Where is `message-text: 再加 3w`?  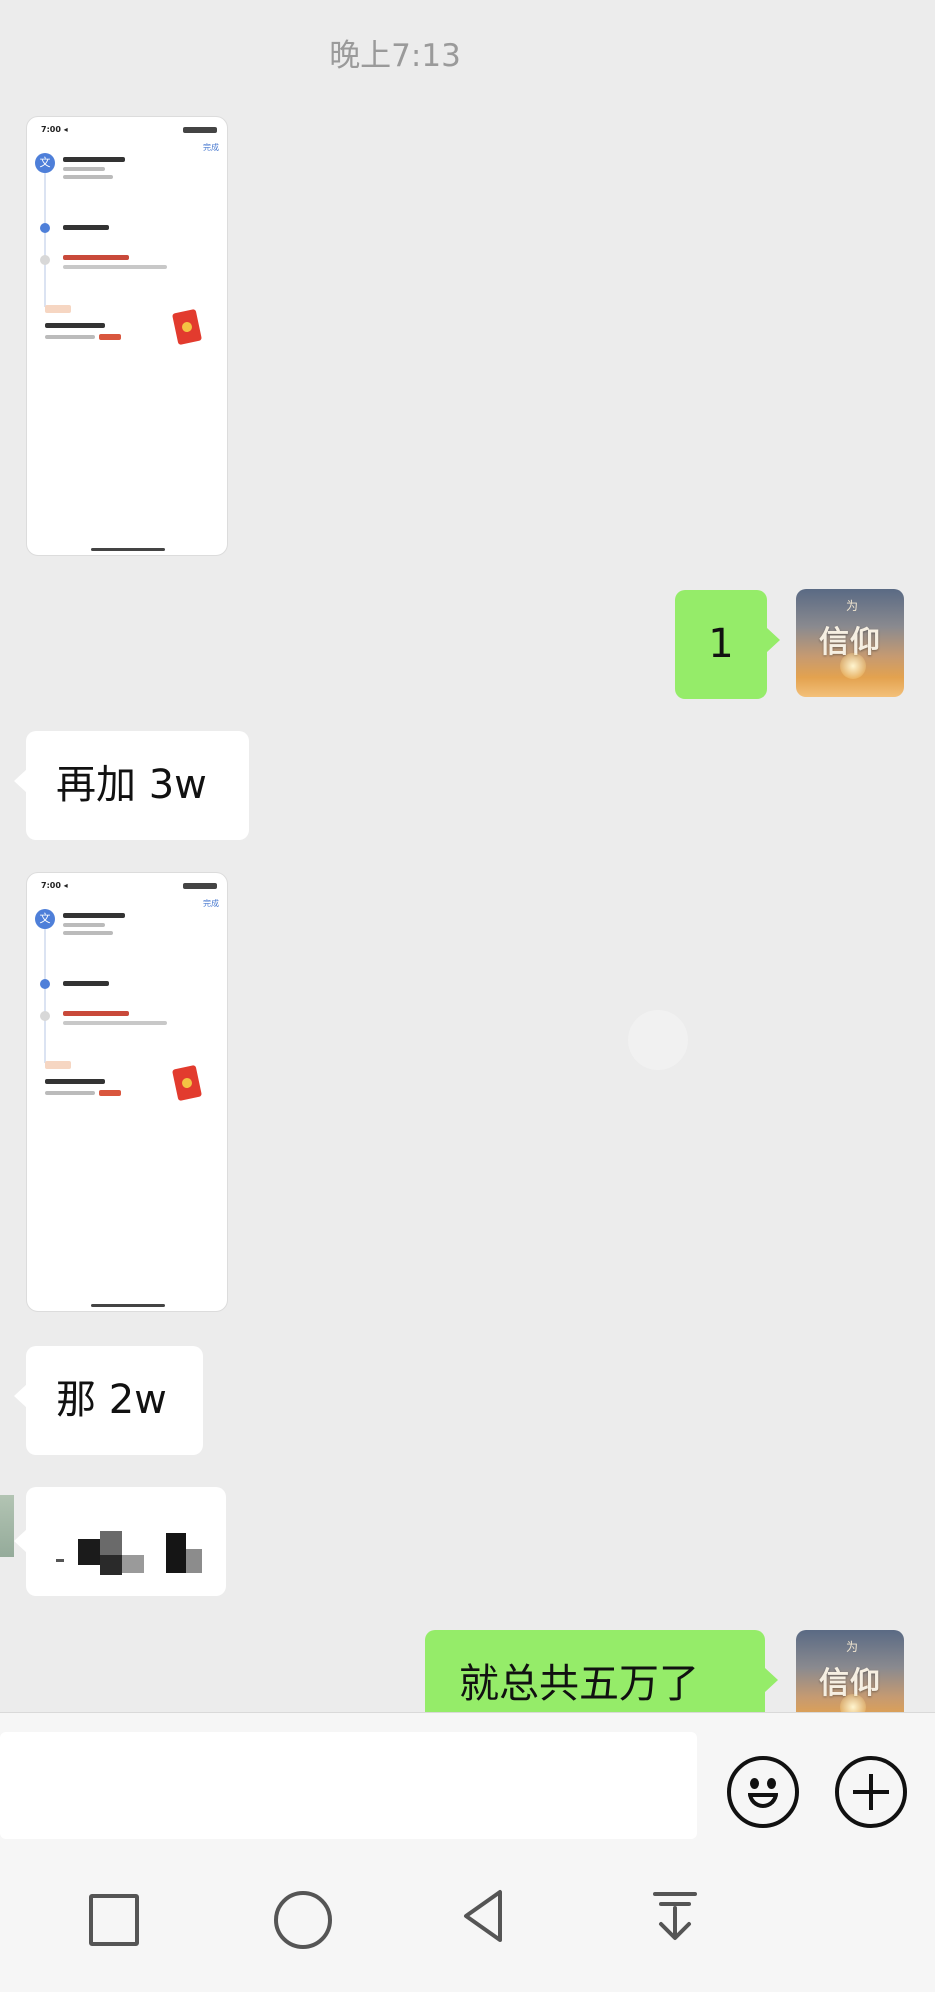 message-text: 再加 3w is located at coordinates (131, 785).